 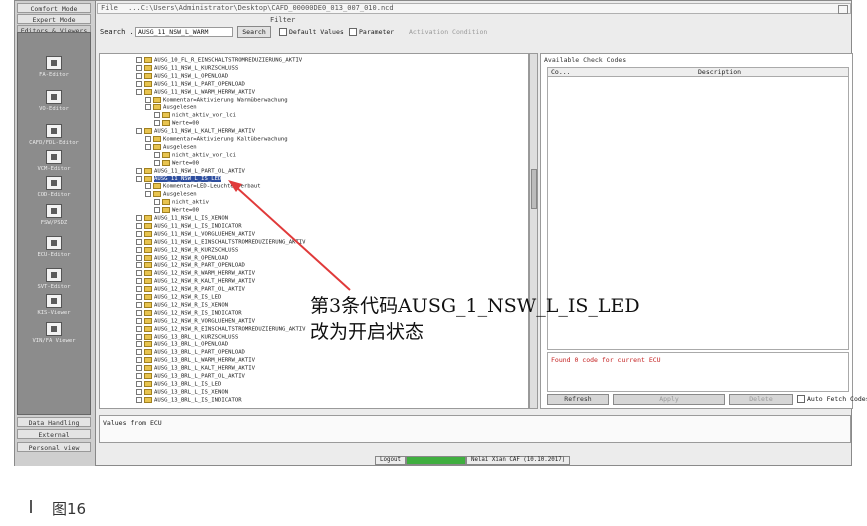 I want to click on figure-caption: 图16, so click(x=69, y=509).